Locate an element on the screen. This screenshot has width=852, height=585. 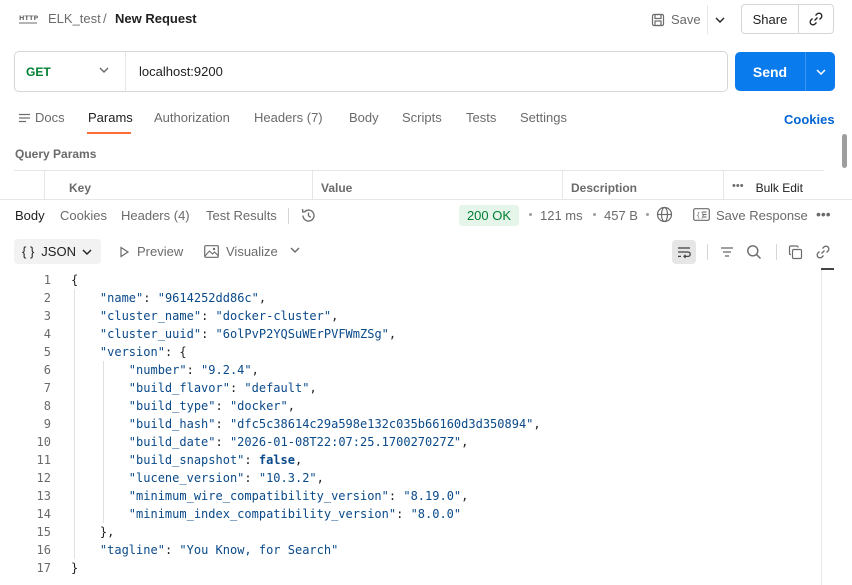
format-label: JSON is located at coordinates (58, 251).